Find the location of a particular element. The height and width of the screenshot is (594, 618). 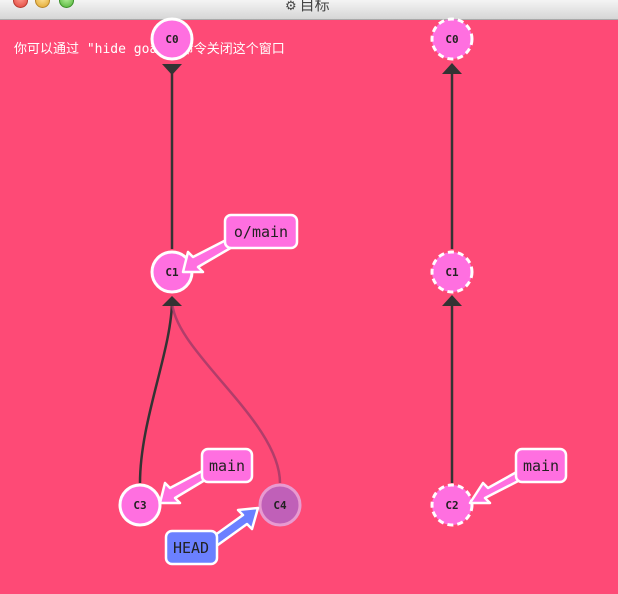

commit-c4: C4 is located at coordinates (280, 505).